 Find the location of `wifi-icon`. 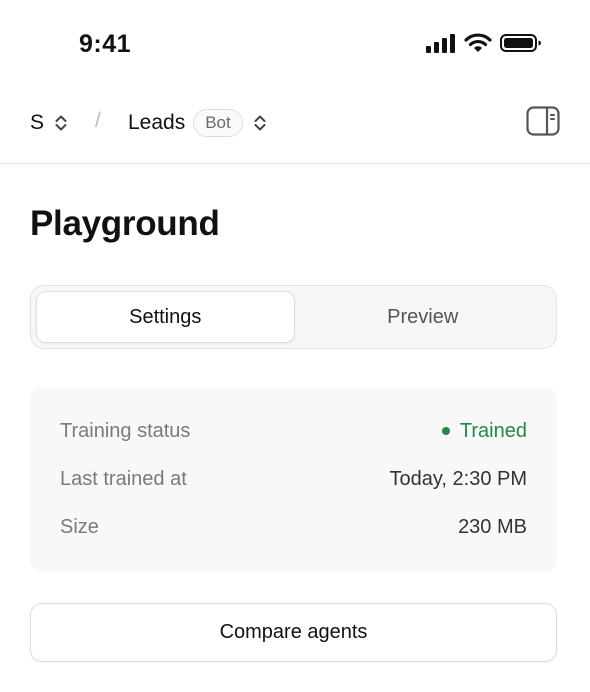

wifi-icon is located at coordinates (478, 45).